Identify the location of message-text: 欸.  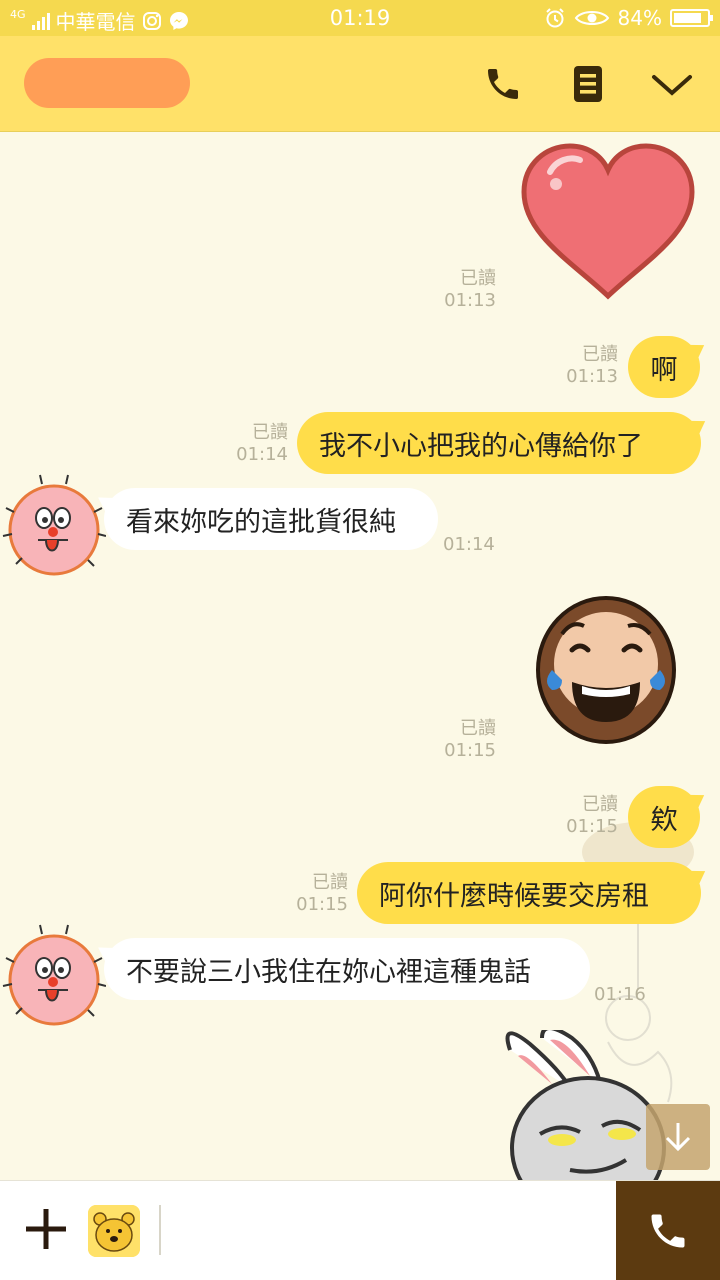
(664, 820).